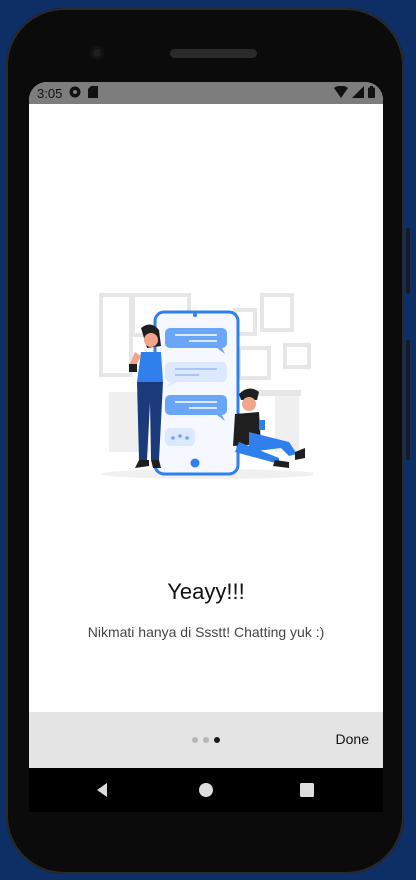 This screenshot has height=880, width=416. What do you see at coordinates (103, 790) in the screenshot?
I see `back-icon` at bounding box center [103, 790].